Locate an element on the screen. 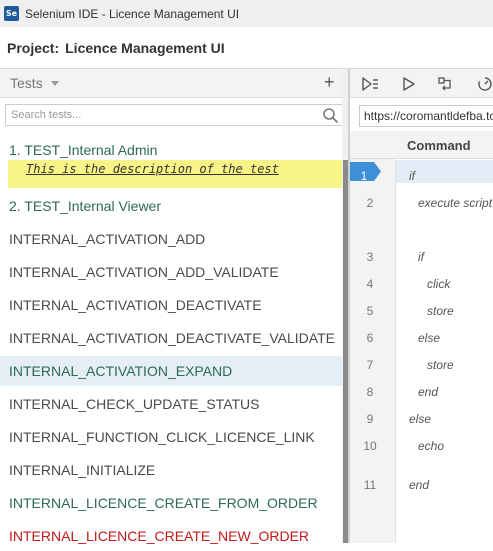 The height and width of the screenshot is (551, 493). step-icon is located at coordinates (446, 84).